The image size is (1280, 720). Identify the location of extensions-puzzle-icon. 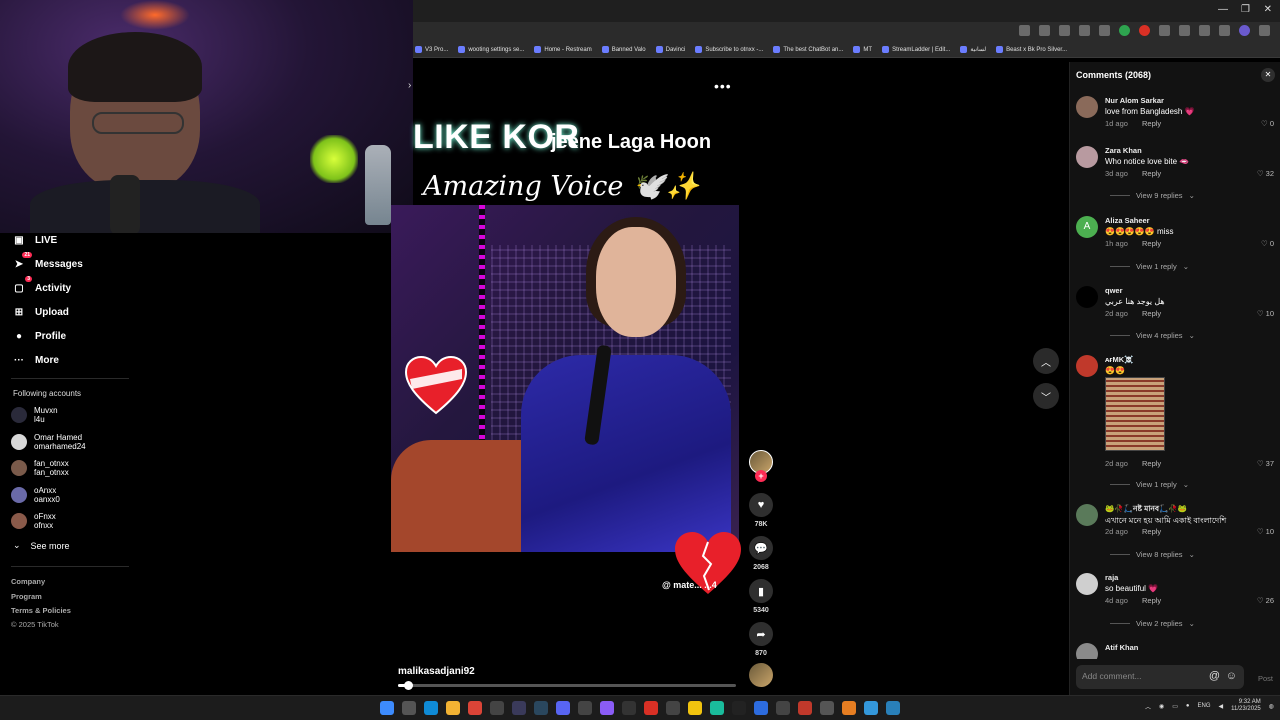
(1204, 30).